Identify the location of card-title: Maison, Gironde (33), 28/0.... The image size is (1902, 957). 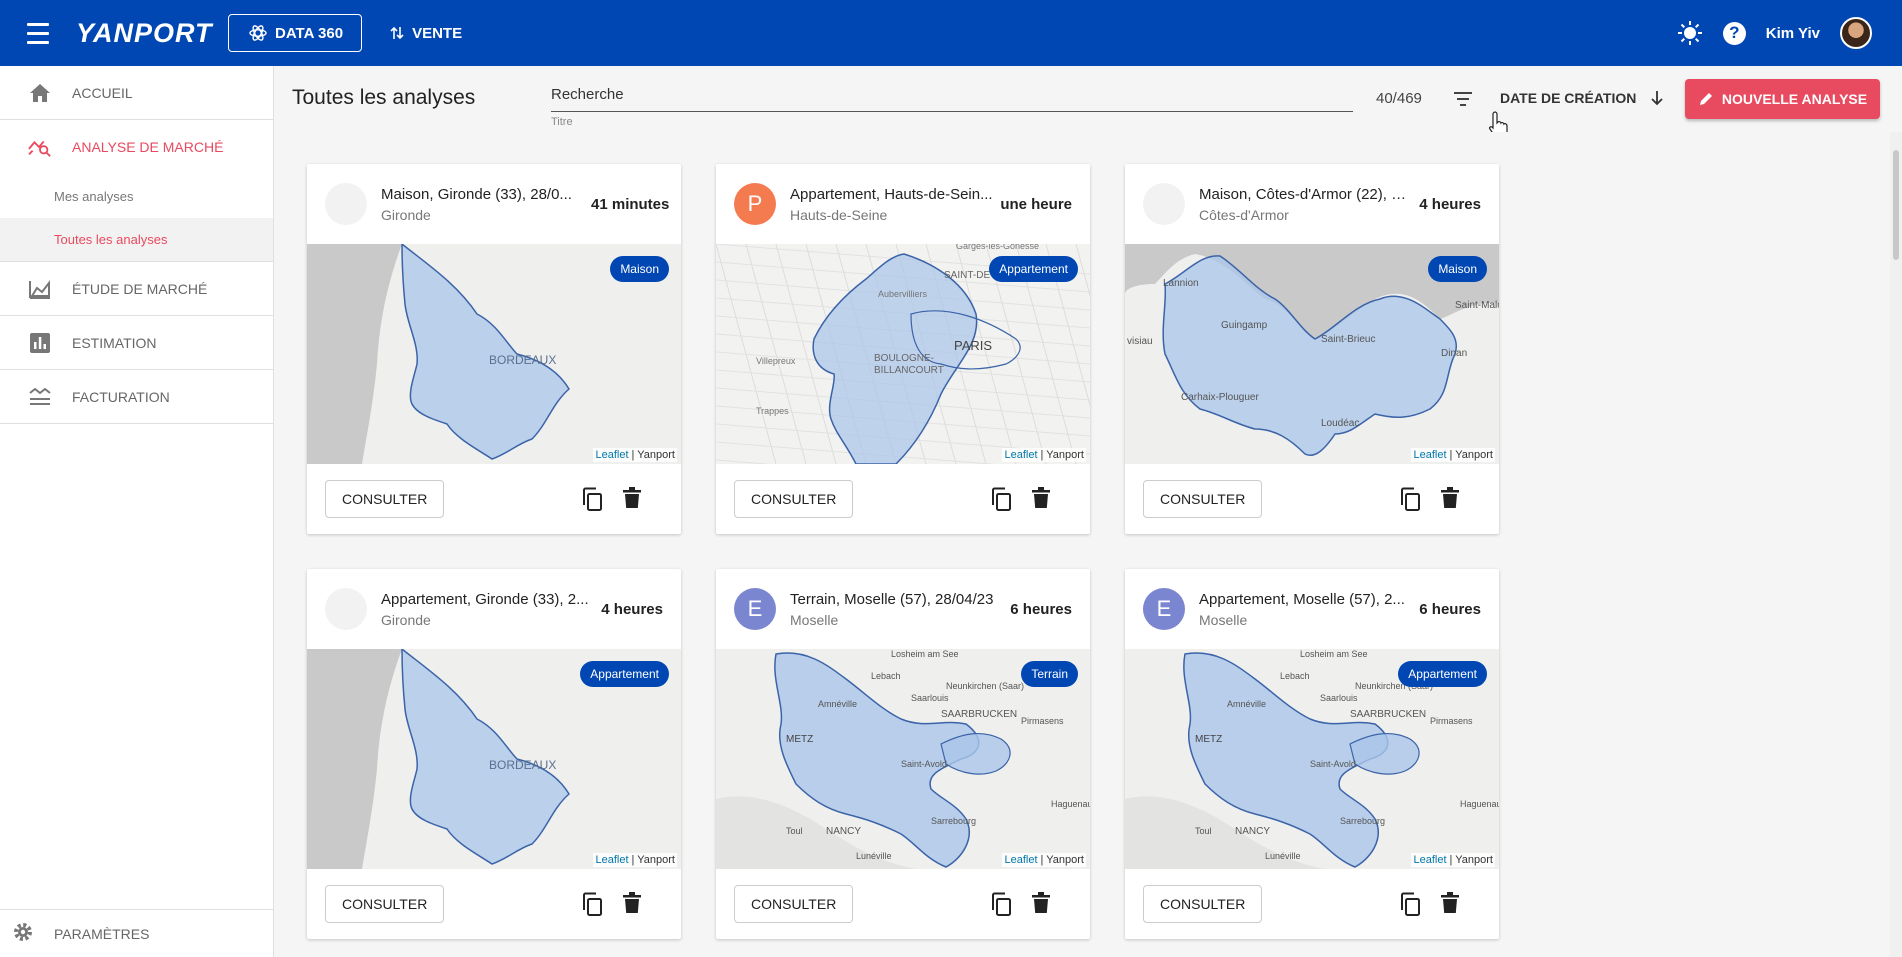
(476, 194).